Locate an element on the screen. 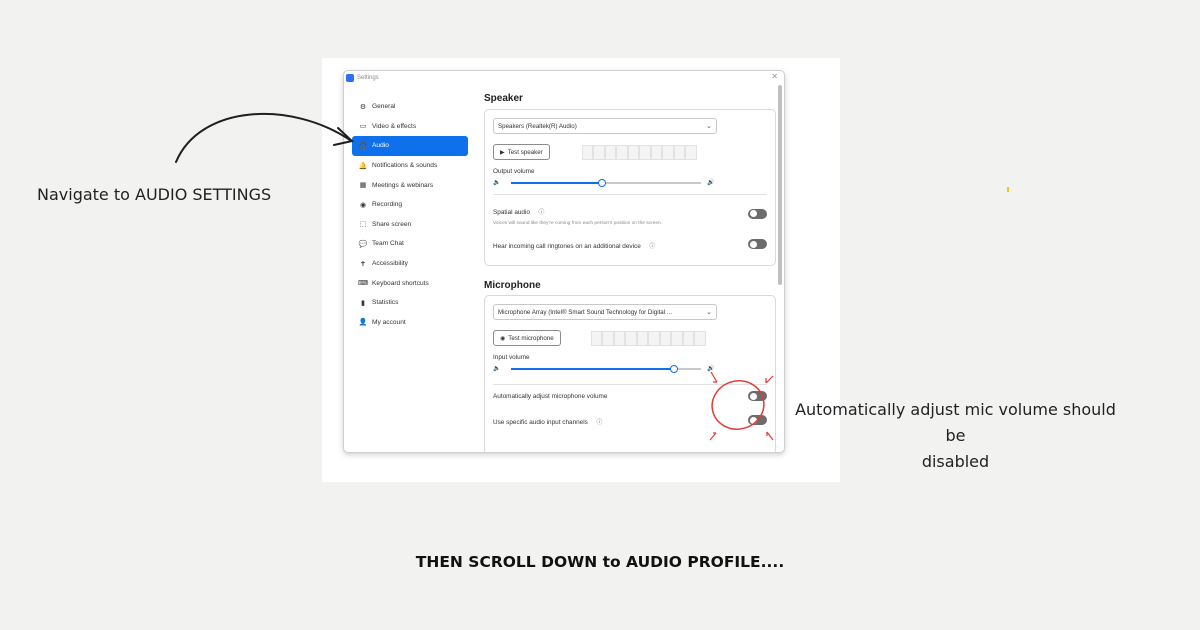 Image resolution: width=1200 pixels, height=630 pixels. input-volume-slider is located at coordinates (606, 368).